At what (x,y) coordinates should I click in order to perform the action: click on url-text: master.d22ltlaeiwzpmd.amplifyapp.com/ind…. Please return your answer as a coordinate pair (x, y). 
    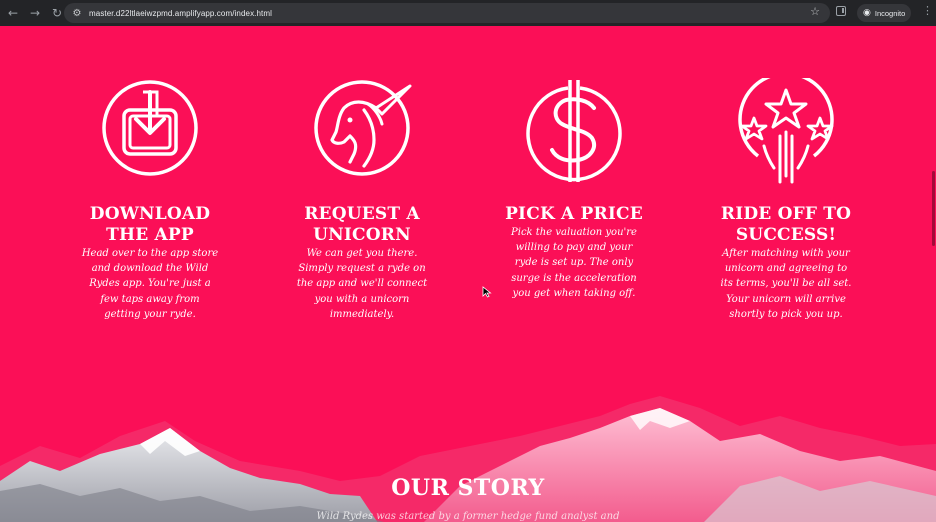
    Looking at the image, I should click on (180, 13).